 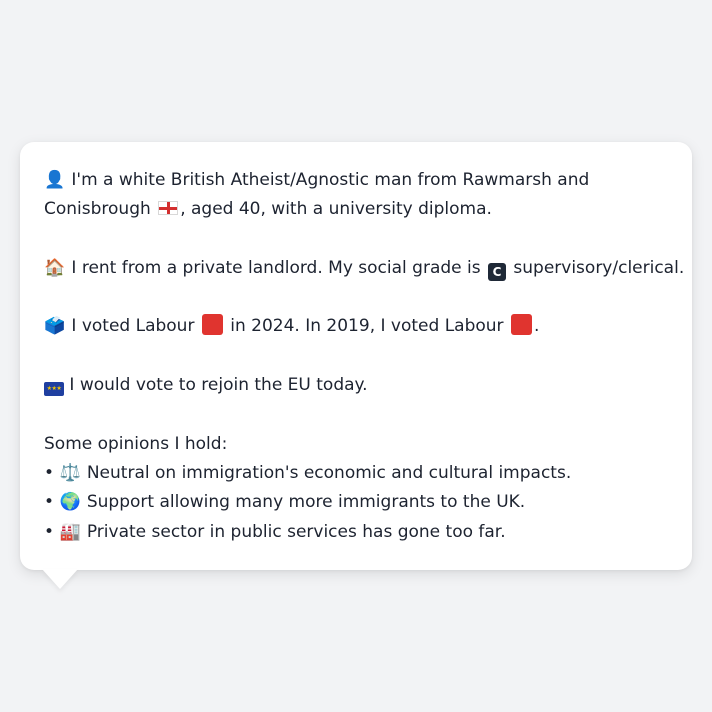 What do you see at coordinates (599, 267) in the screenshot?
I see `grade-text: supervisory/clerical.` at bounding box center [599, 267].